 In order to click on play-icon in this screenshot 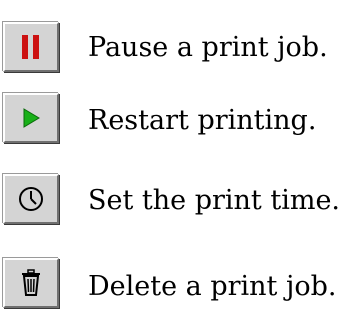, I will do `click(31, 118)`.